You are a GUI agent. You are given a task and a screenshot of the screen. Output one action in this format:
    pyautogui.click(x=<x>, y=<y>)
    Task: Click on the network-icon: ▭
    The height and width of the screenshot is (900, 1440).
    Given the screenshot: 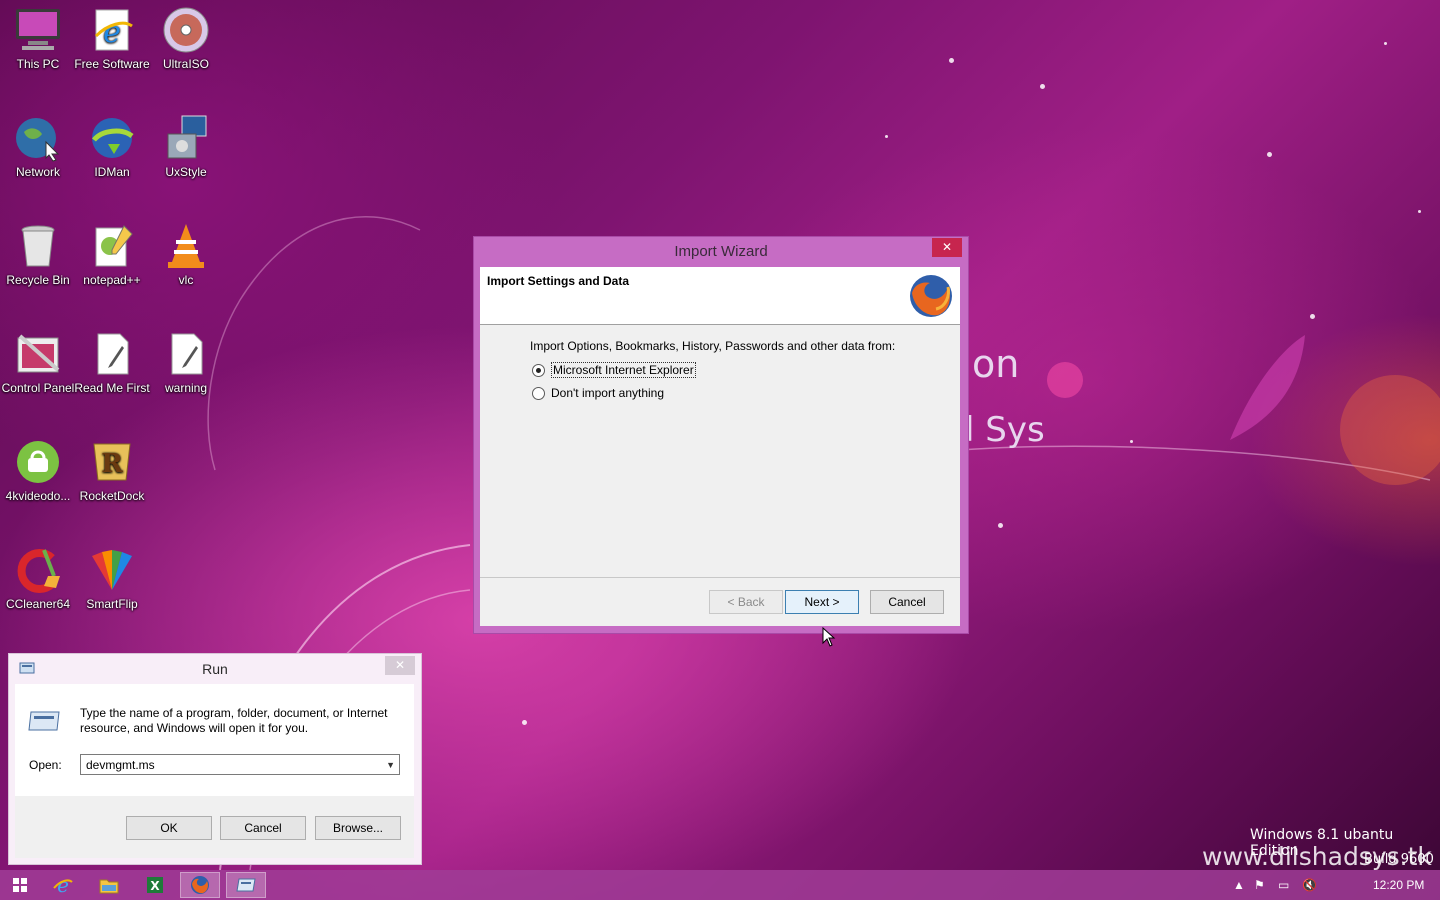 What is the action you would take?
    pyautogui.click(x=1283, y=885)
    